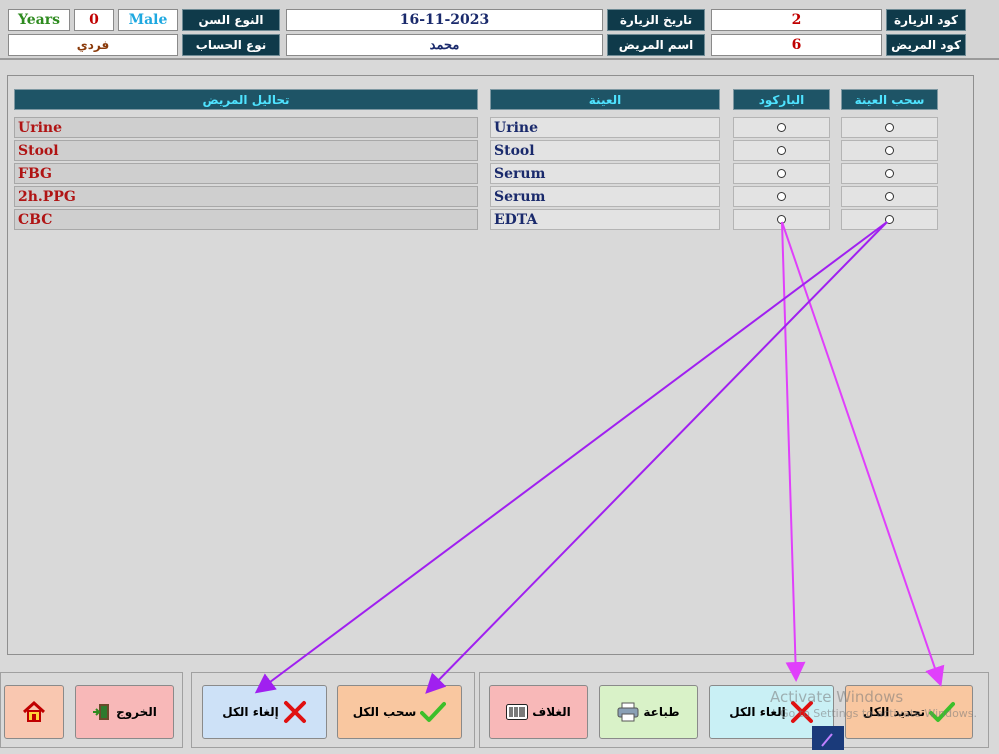 Image resolution: width=999 pixels, height=754 pixels. What do you see at coordinates (796, 45) in the screenshot?
I see `patient-code-field: 6` at bounding box center [796, 45].